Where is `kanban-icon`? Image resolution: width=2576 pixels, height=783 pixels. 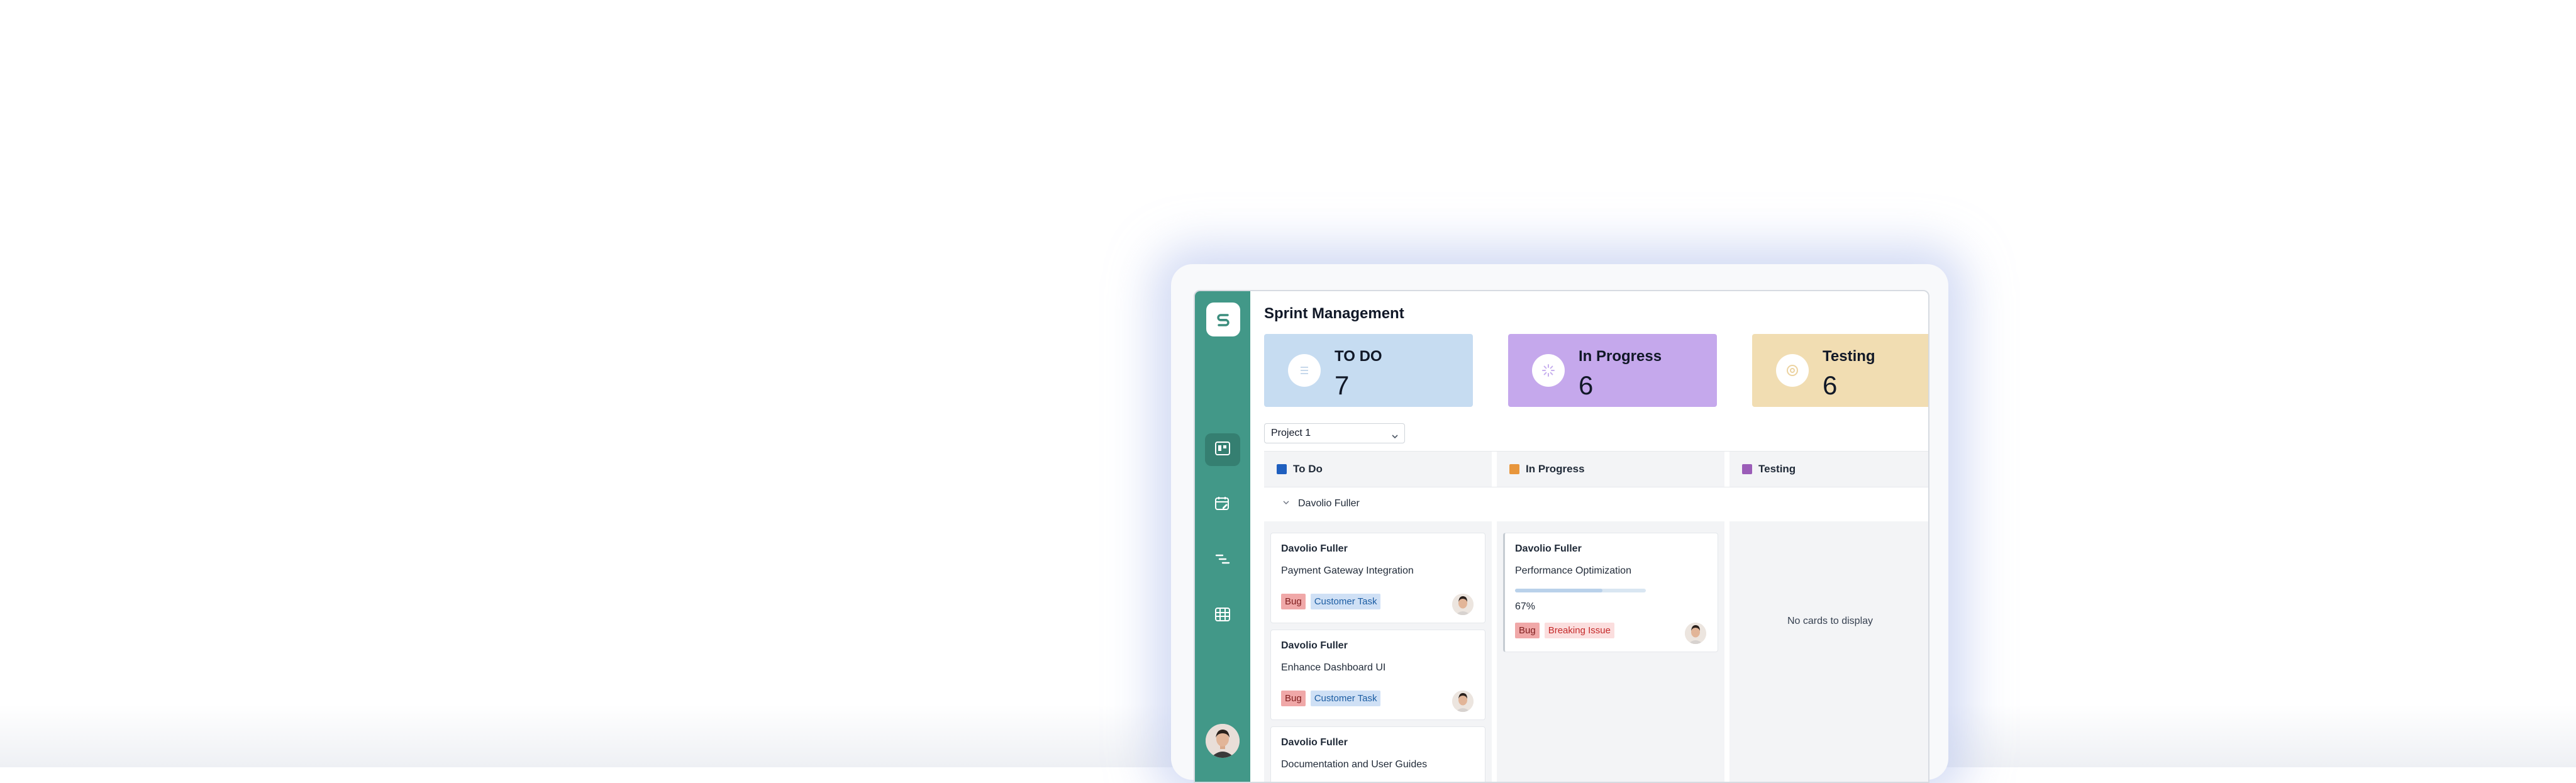
kanban-icon is located at coordinates (1222, 450).